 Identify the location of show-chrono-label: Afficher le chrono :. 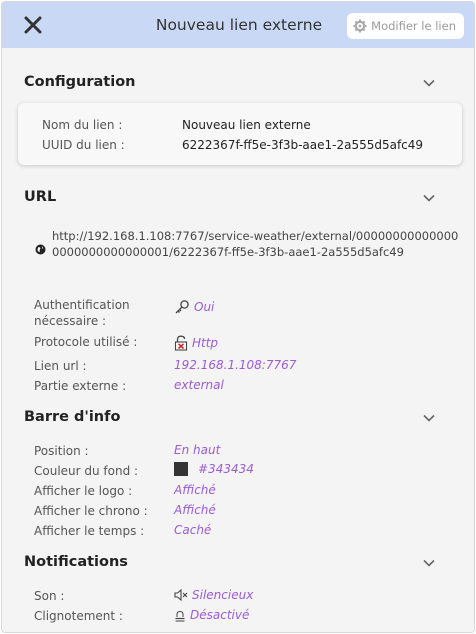
(91, 511).